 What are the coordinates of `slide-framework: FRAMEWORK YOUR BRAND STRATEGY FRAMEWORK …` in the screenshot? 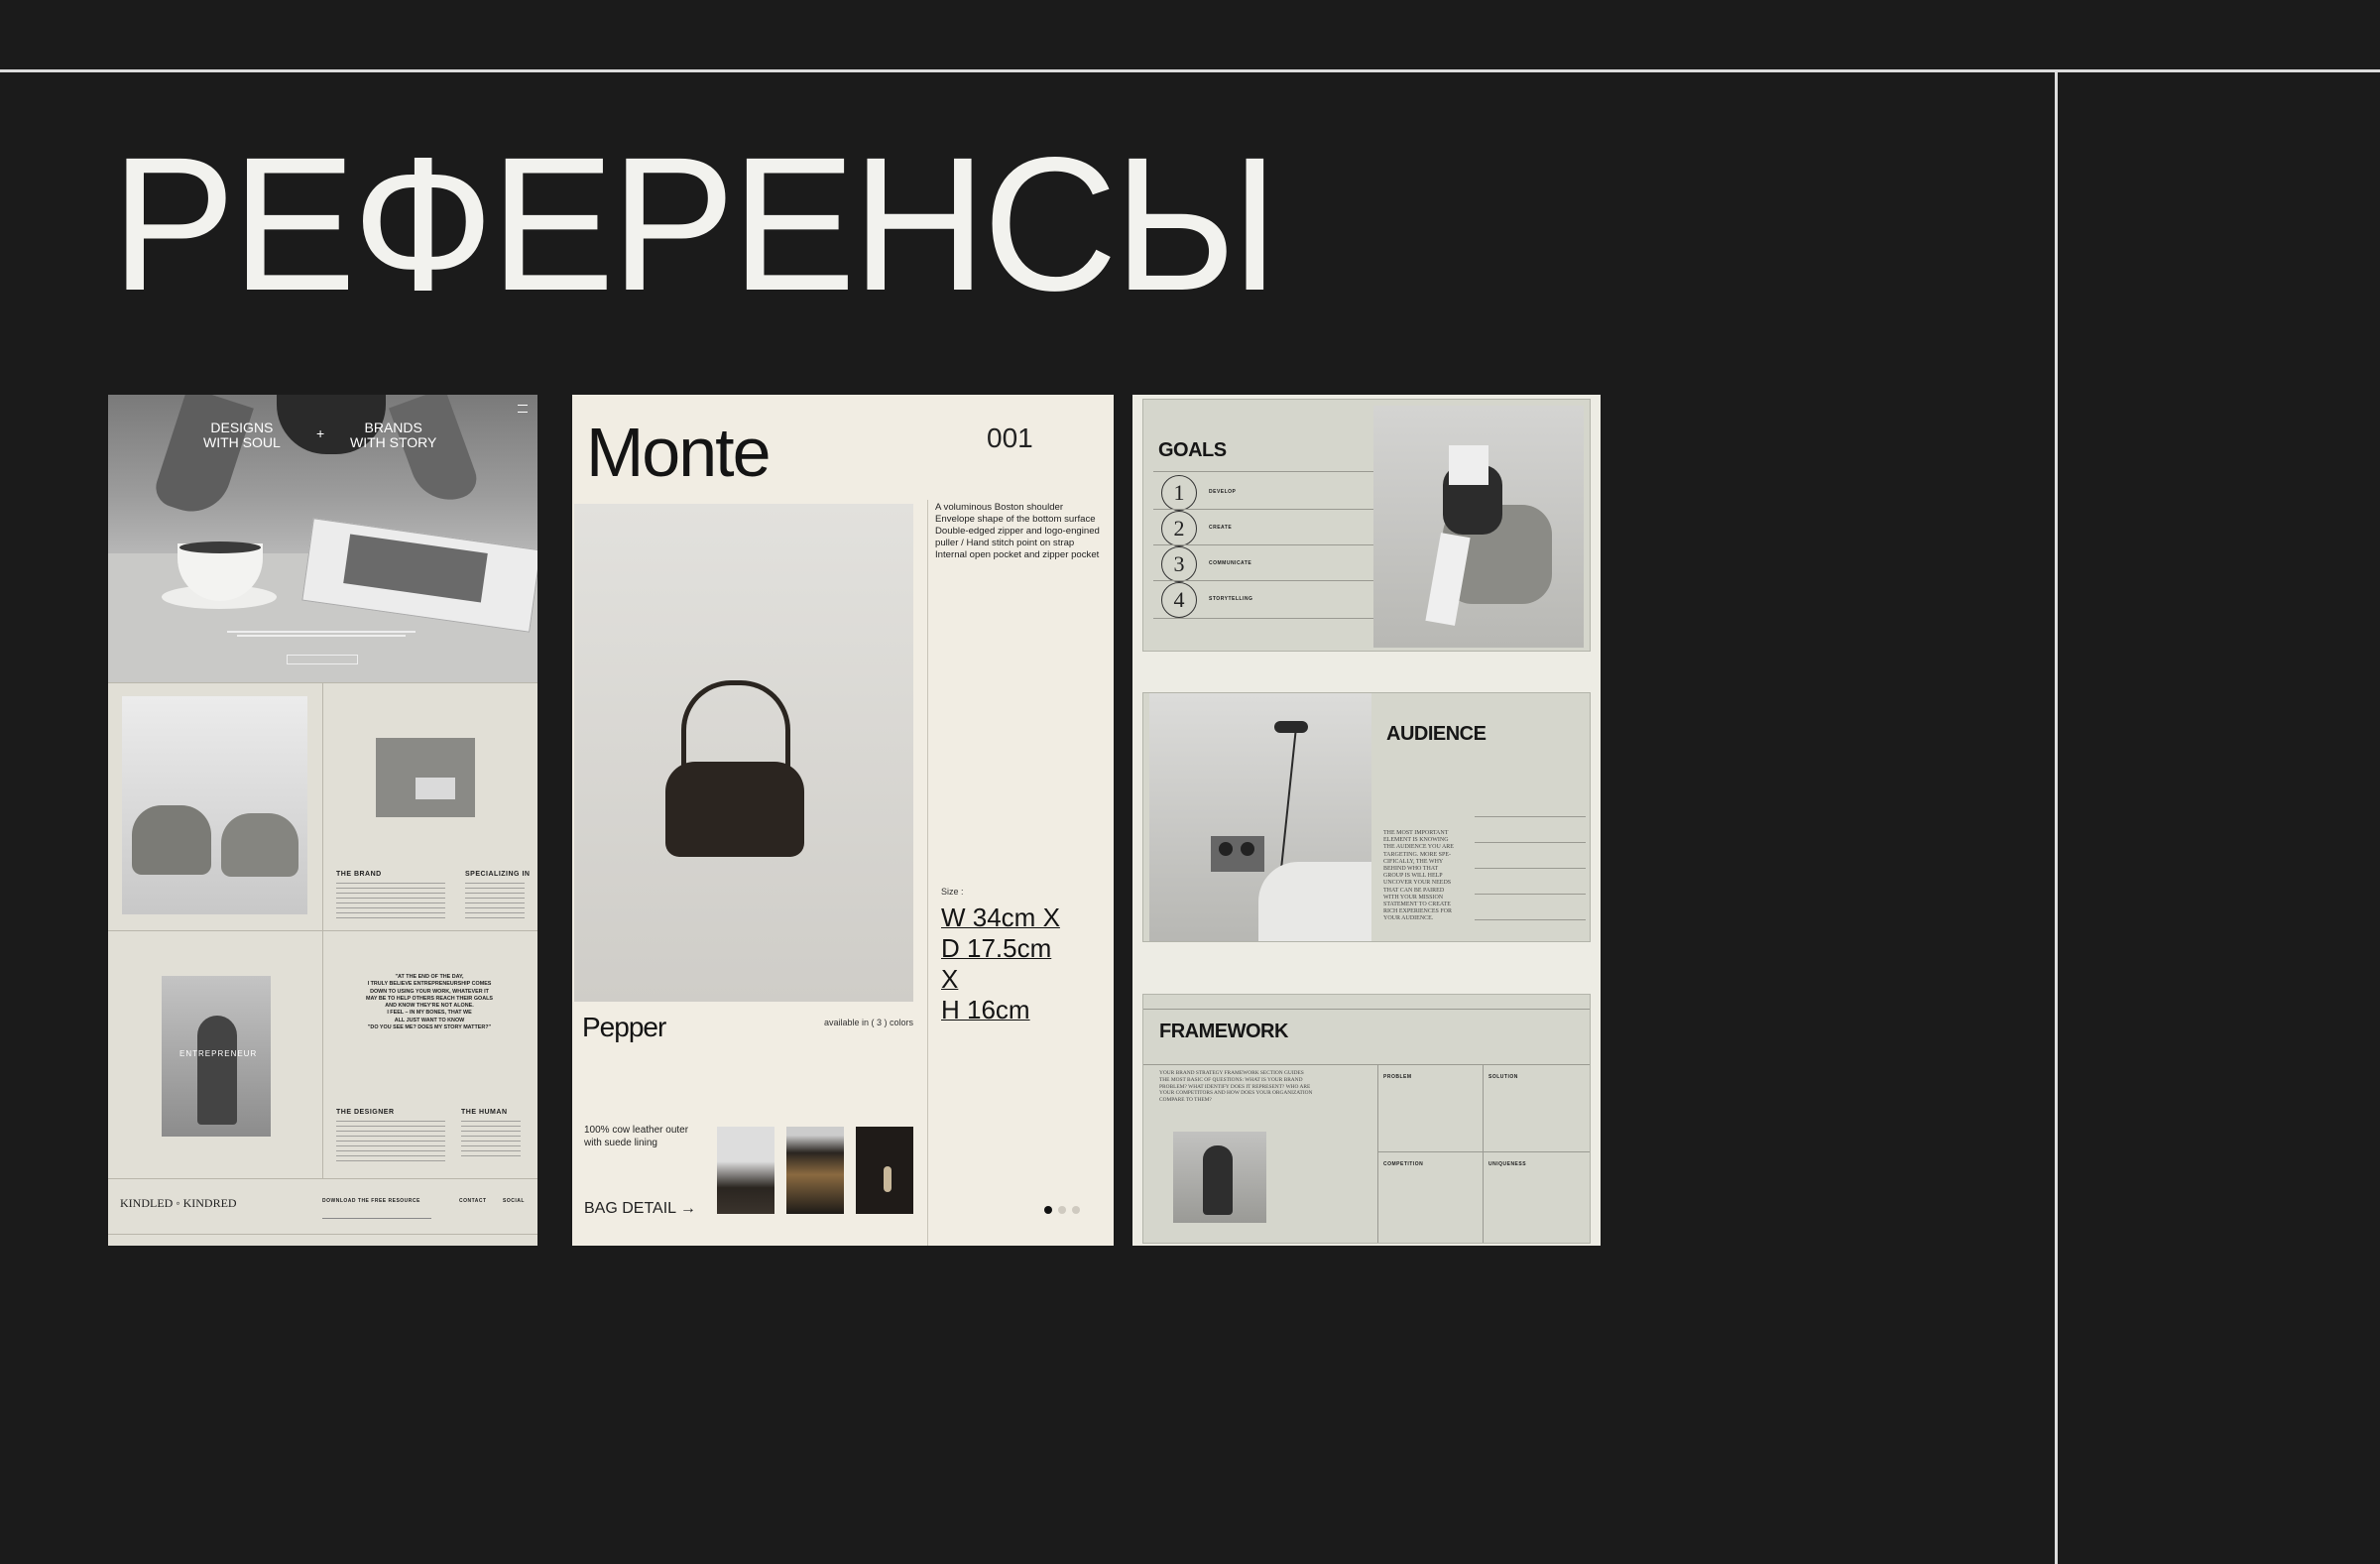 It's located at (1366, 1119).